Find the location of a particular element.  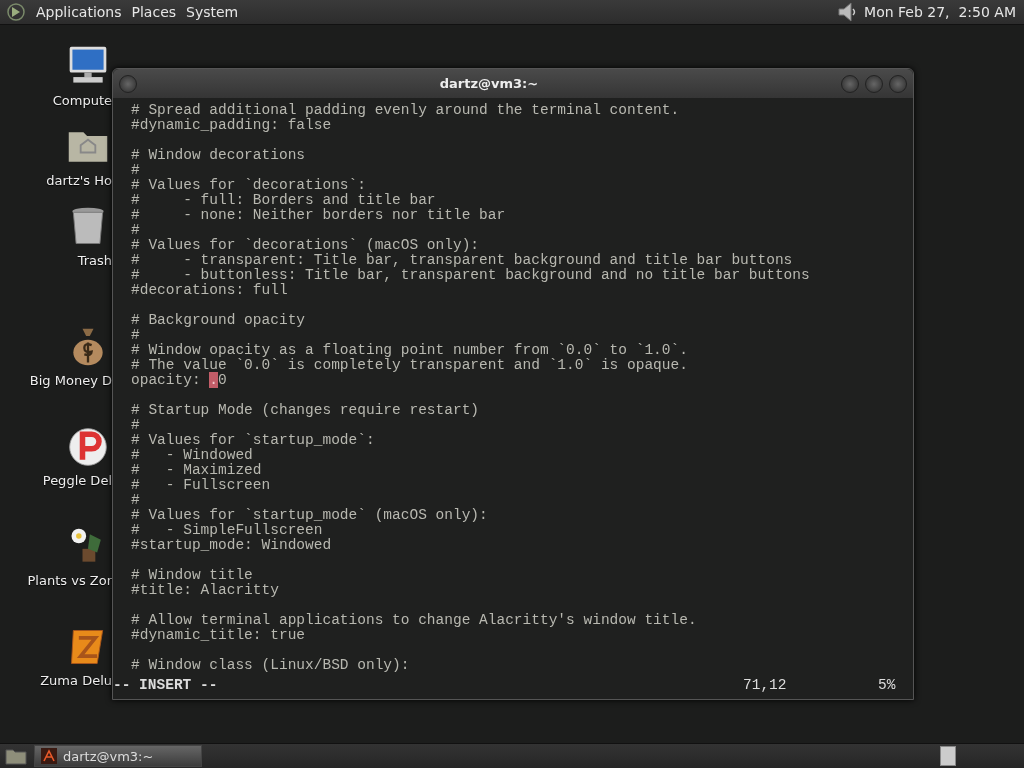

icon-label: Zuma Delu is located at coordinates (76, 680).